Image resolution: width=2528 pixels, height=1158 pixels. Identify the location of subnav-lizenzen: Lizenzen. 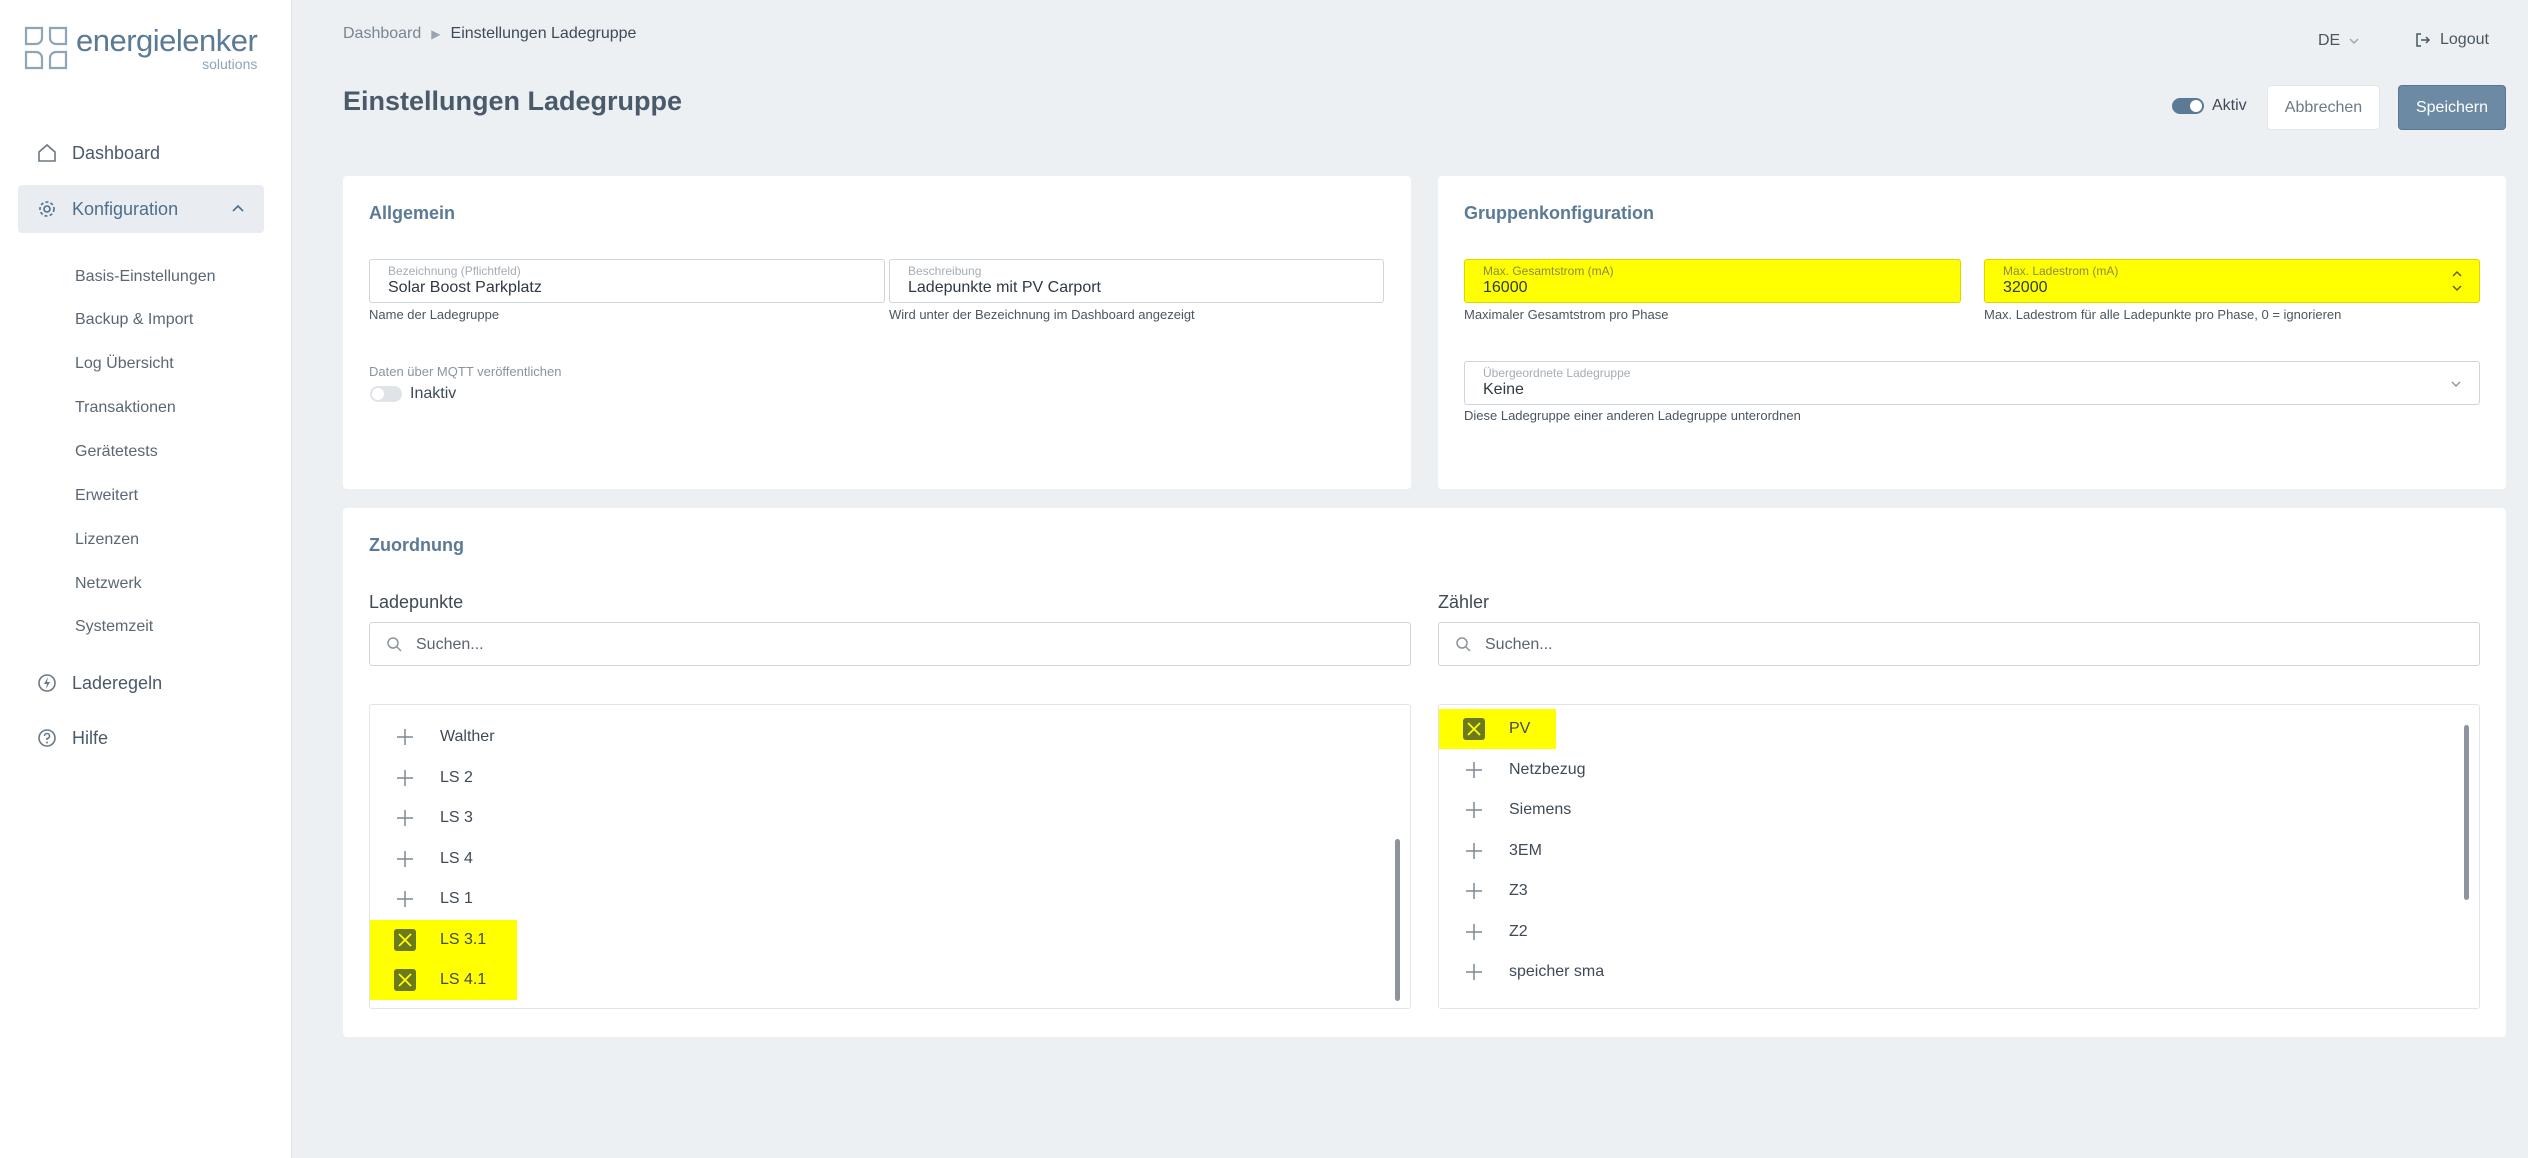
(107, 540).